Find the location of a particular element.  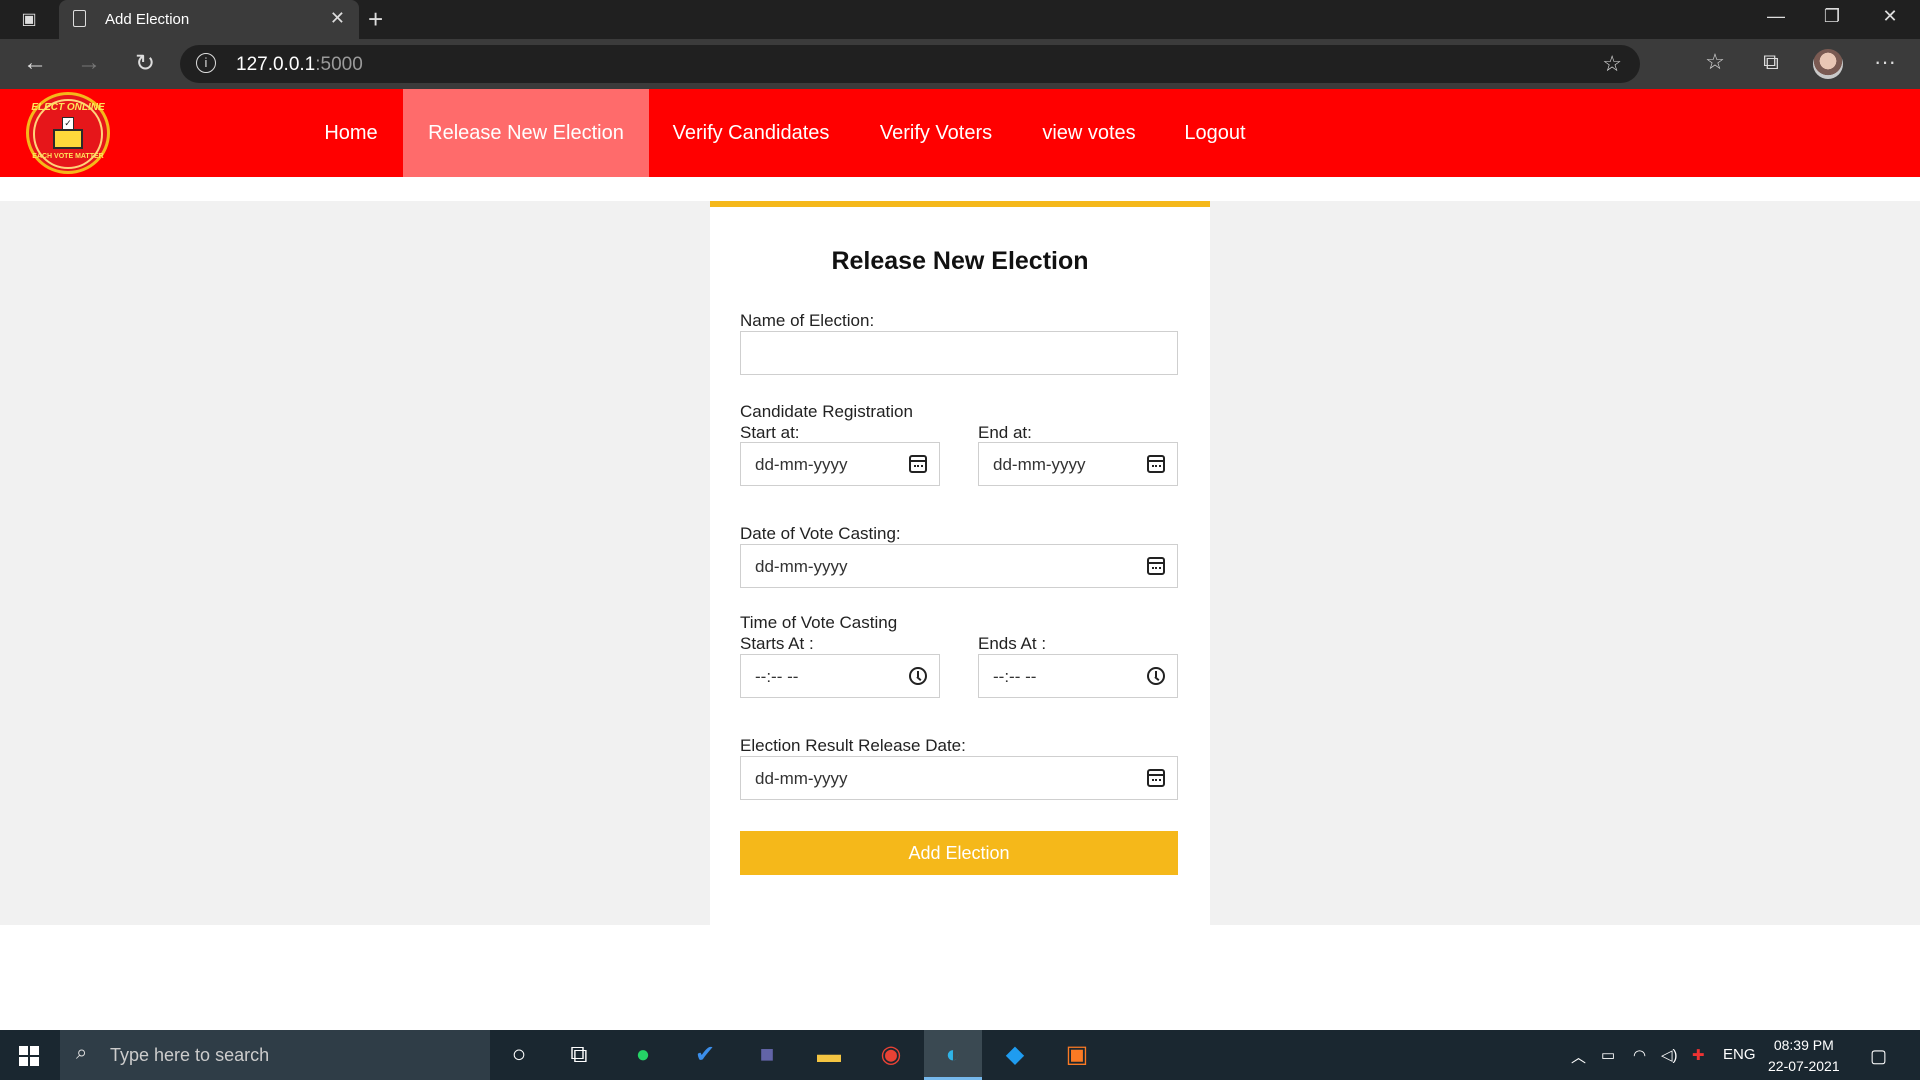

clock-time: 08:39 PM is located at coordinates (1803, 1045).